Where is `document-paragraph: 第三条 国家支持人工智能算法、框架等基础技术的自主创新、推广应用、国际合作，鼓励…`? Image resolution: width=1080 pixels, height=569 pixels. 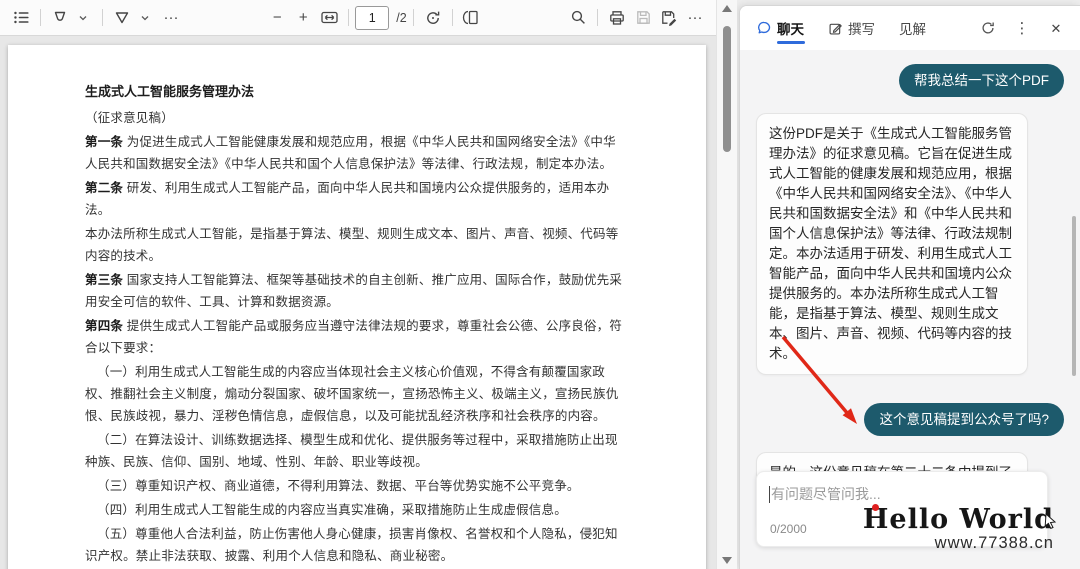 document-paragraph: 第三条 国家支持人工智能算法、框架等基础技术的自主创新、推广应用、国际合作，鼓励… is located at coordinates (354, 291).